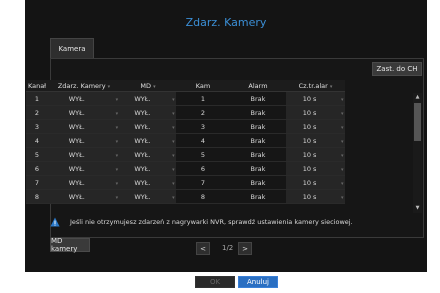 This screenshot has width=440, height=293. What do you see at coordinates (215, 282) in the screenshot?
I see `ok-button: OK` at bounding box center [215, 282].